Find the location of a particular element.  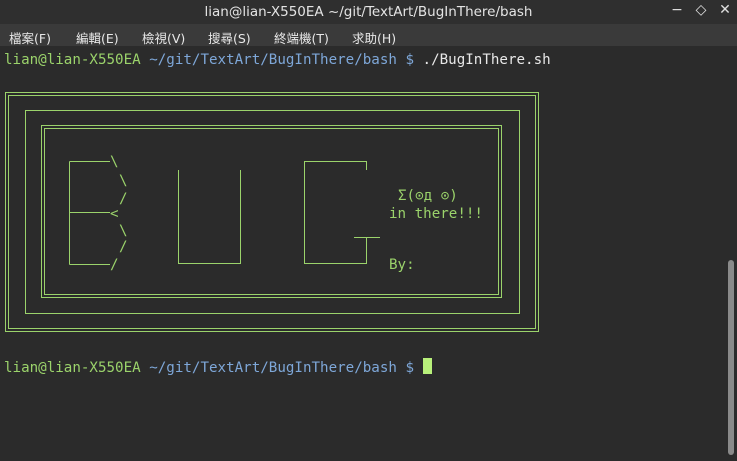

letter-u is located at coordinates (209, 217).